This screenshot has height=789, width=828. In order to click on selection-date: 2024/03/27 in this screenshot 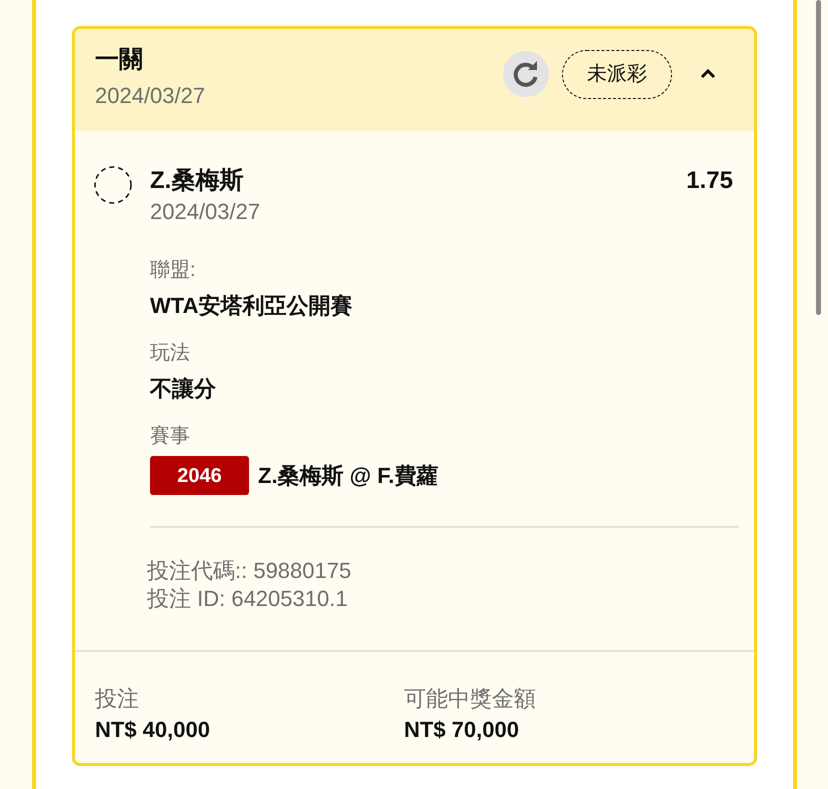, I will do `click(205, 212)`.